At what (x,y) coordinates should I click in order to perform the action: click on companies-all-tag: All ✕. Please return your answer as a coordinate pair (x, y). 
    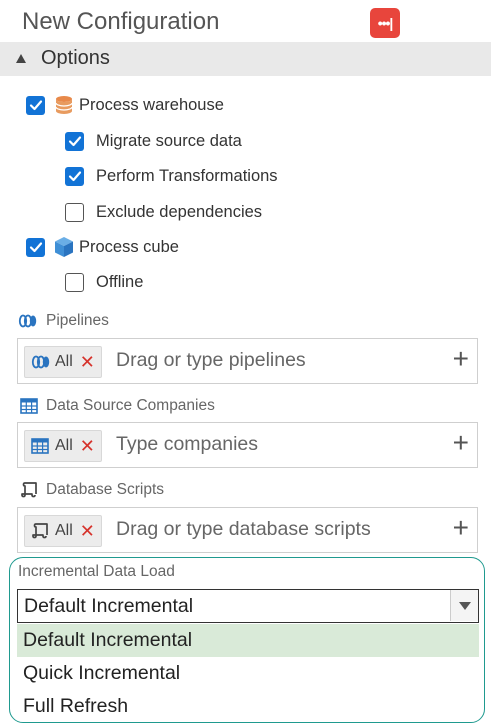
    Looking at the image, I should click on (63, 446).